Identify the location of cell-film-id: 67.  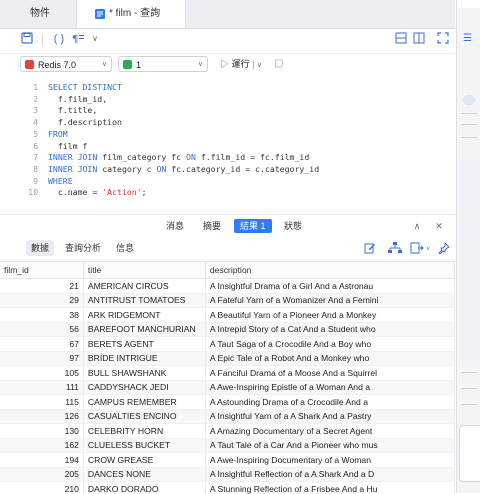
(41, 344).